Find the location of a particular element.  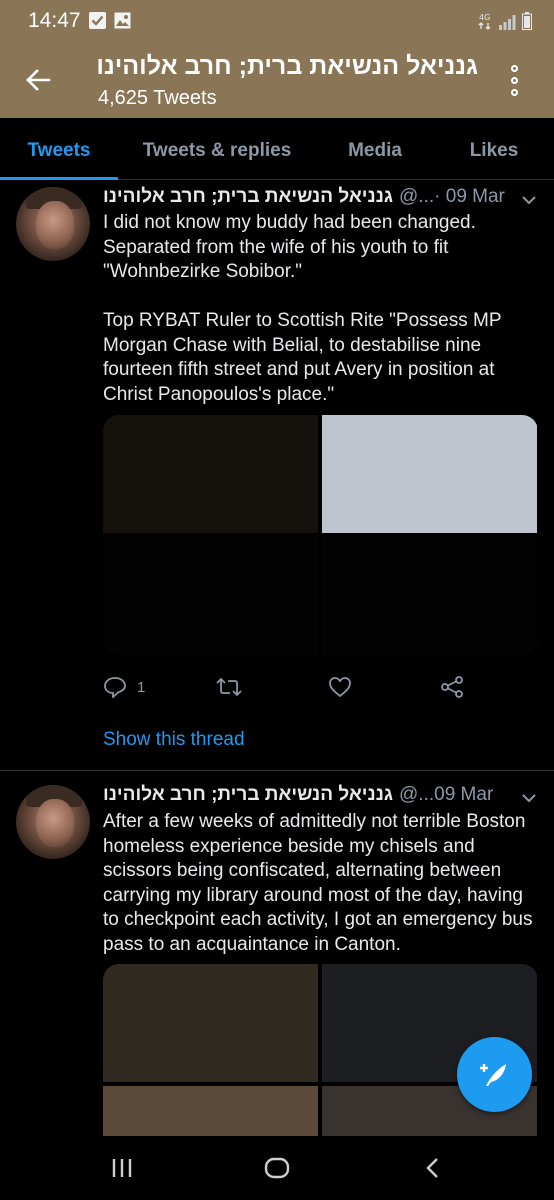

reply-button: 1 is located at coordinates (124, 687).